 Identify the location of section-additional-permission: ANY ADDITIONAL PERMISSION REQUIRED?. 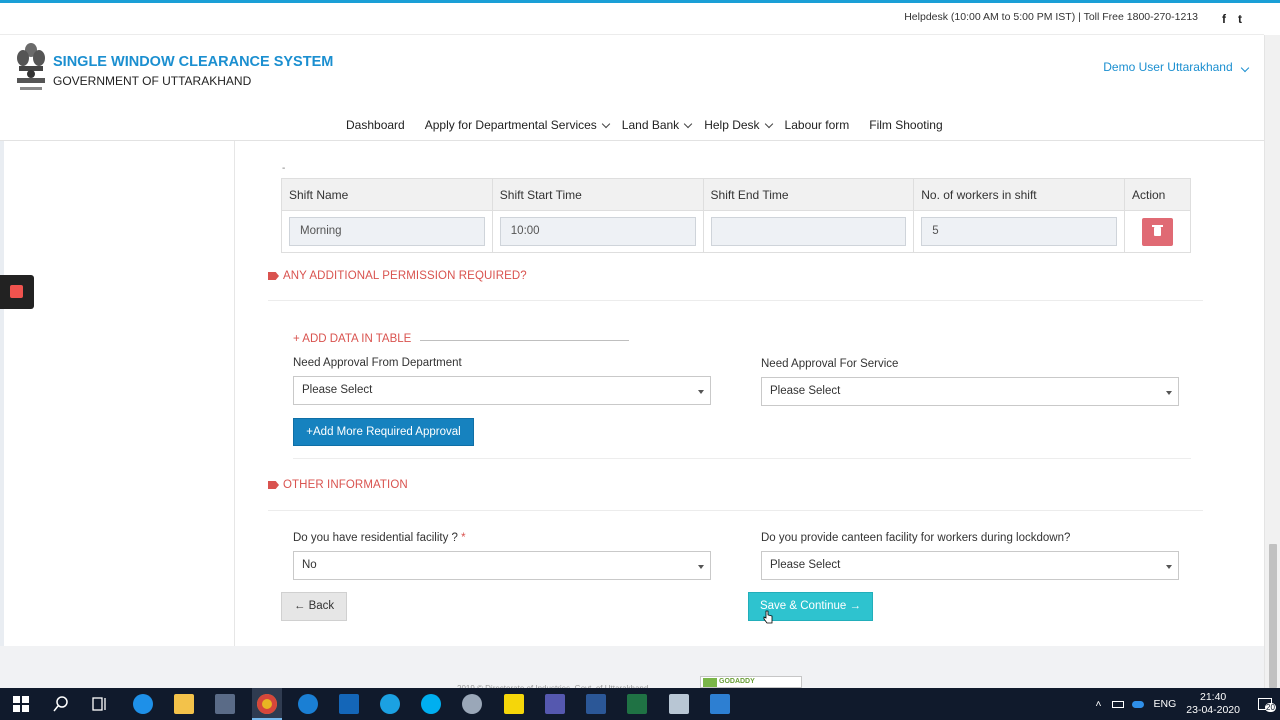
(397, 276).